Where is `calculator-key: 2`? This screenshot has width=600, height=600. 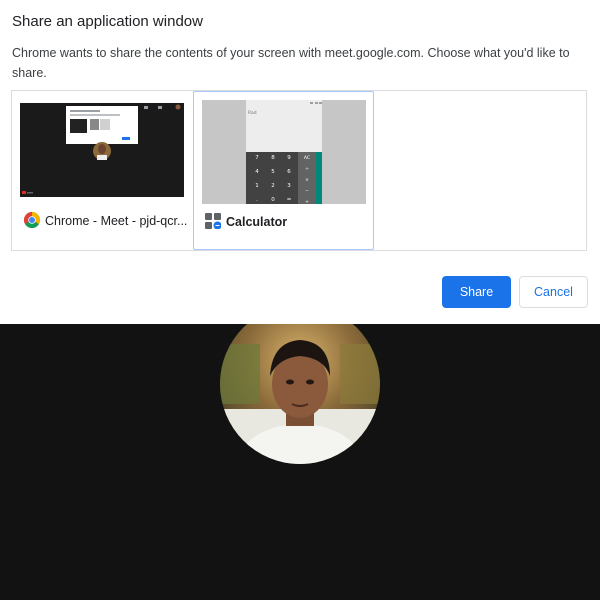
calculator-key: 2 is located at coordinates (273, 186).